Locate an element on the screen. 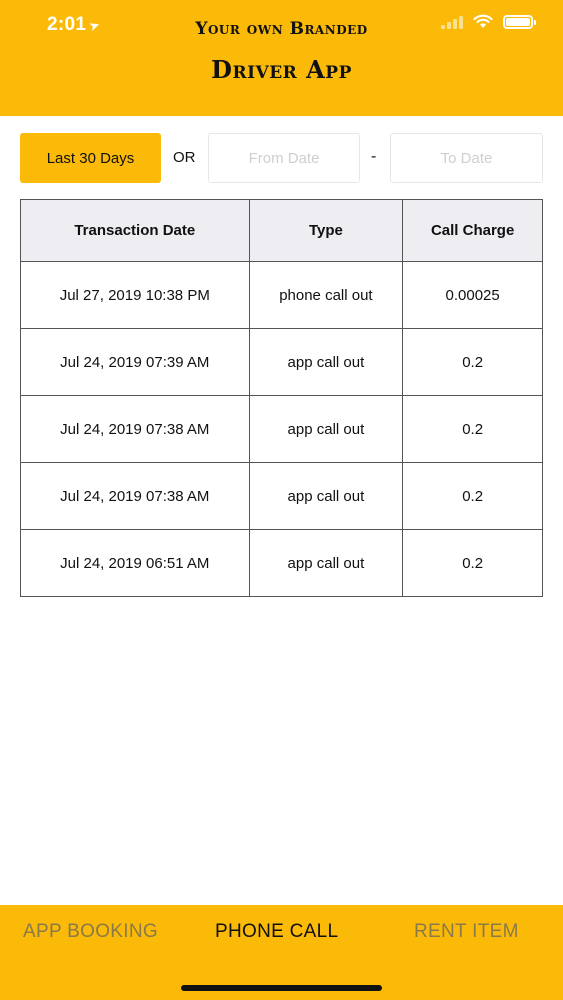  column-header-call-charge: Call Charge is located at coordinates (472, 230).